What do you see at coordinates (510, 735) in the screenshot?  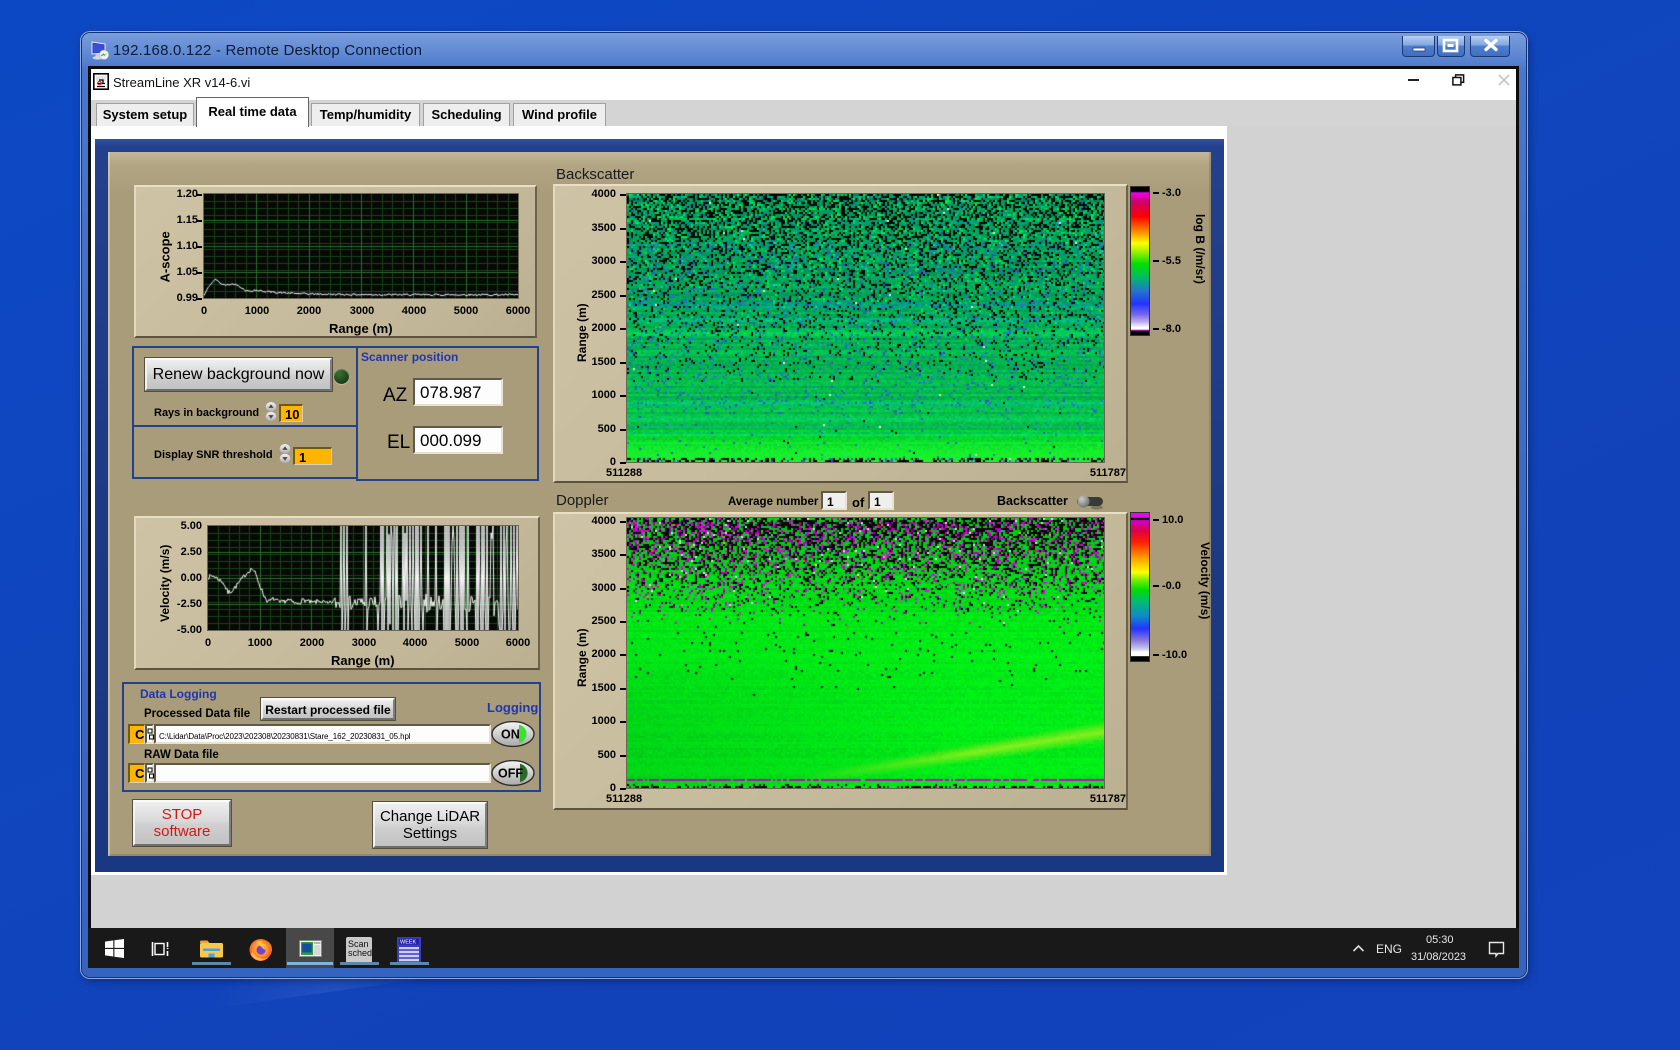 I see `svg-text: ON` at bounding box center [510, 735].